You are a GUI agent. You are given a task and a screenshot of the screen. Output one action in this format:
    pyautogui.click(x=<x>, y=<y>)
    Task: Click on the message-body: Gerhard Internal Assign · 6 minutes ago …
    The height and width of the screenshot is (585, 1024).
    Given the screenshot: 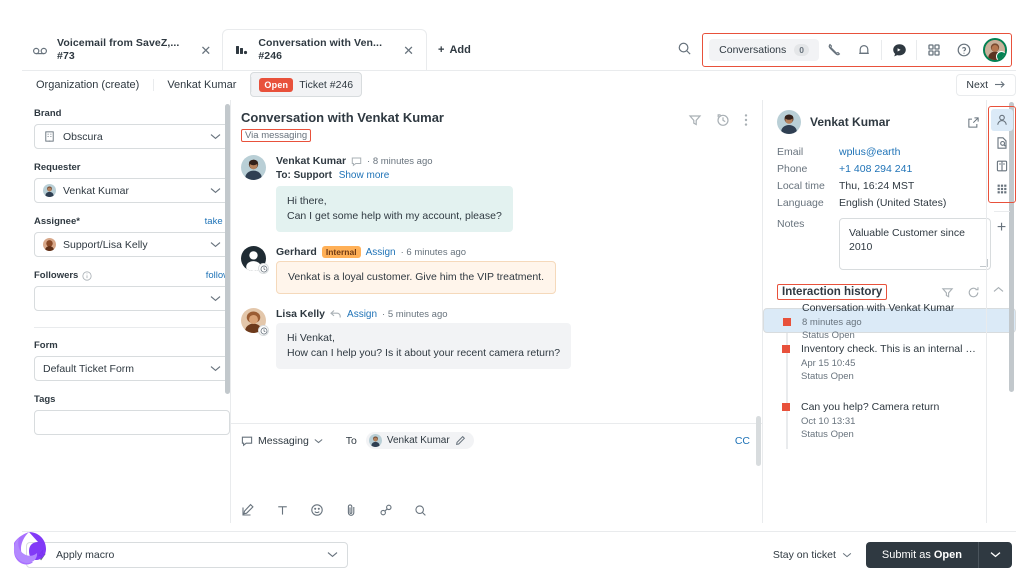 What is the action you would take?
    pyautogui.click(x=512, y=270)
    